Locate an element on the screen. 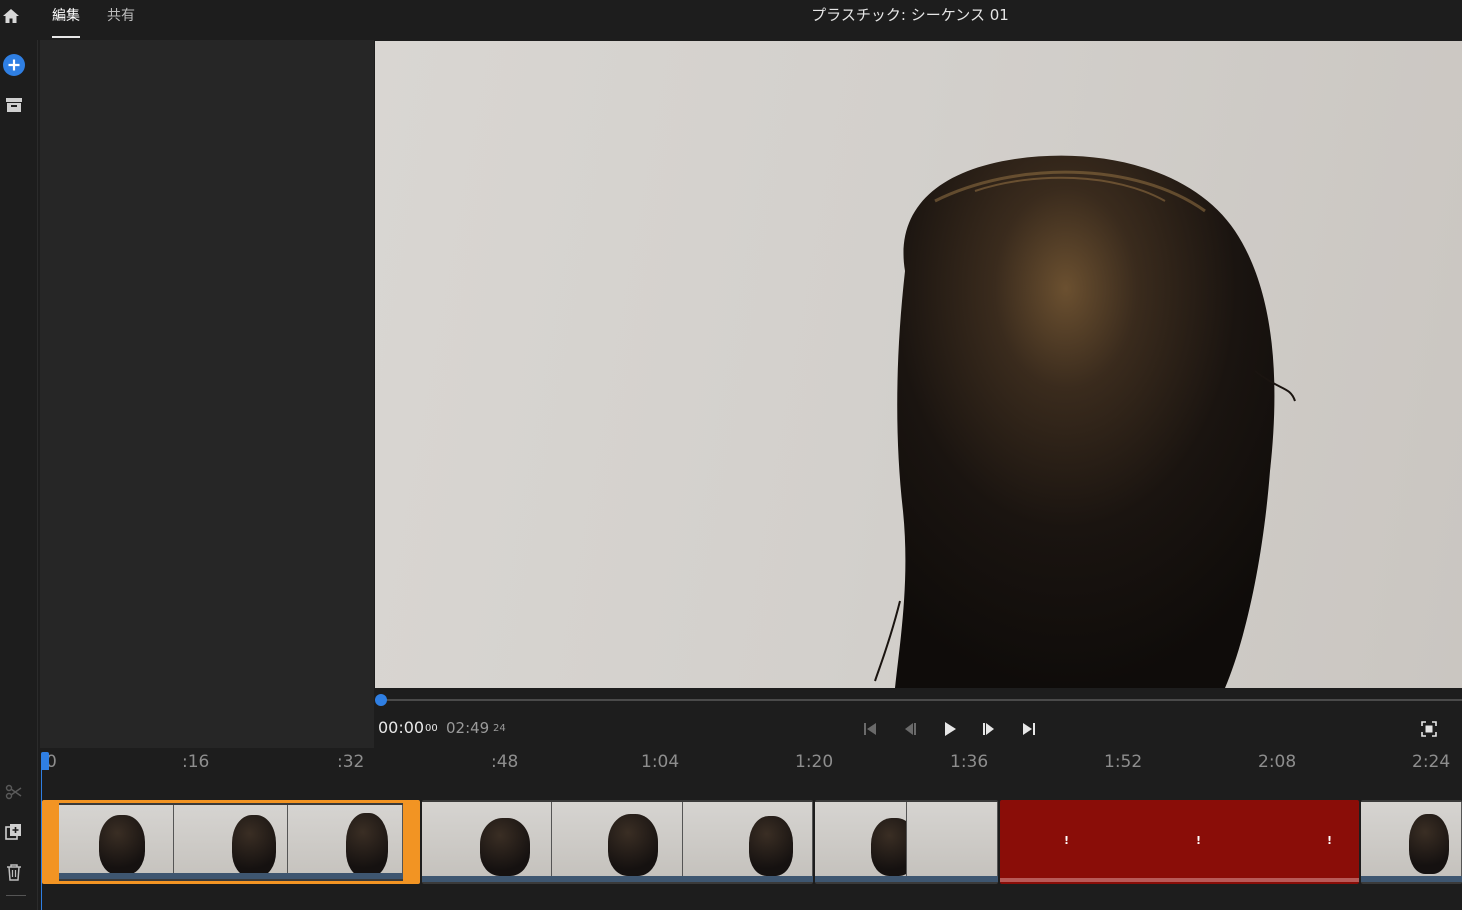 The image size is (1462, 910). scrubber-track is located at coordinates (921, 700).